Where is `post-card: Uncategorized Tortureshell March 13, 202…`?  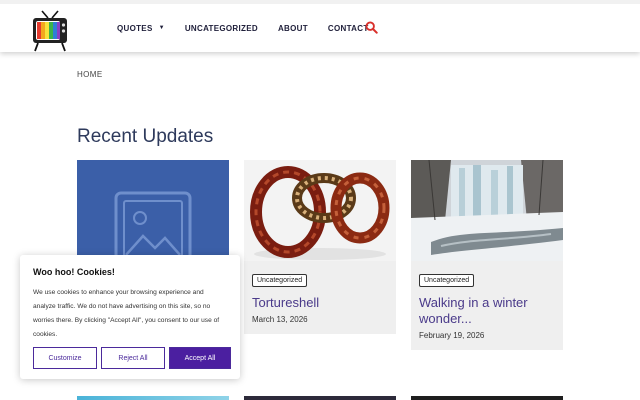 post-card: Uncategorized Tortureshell March 13, 202… is located at coordinates (320, 247).